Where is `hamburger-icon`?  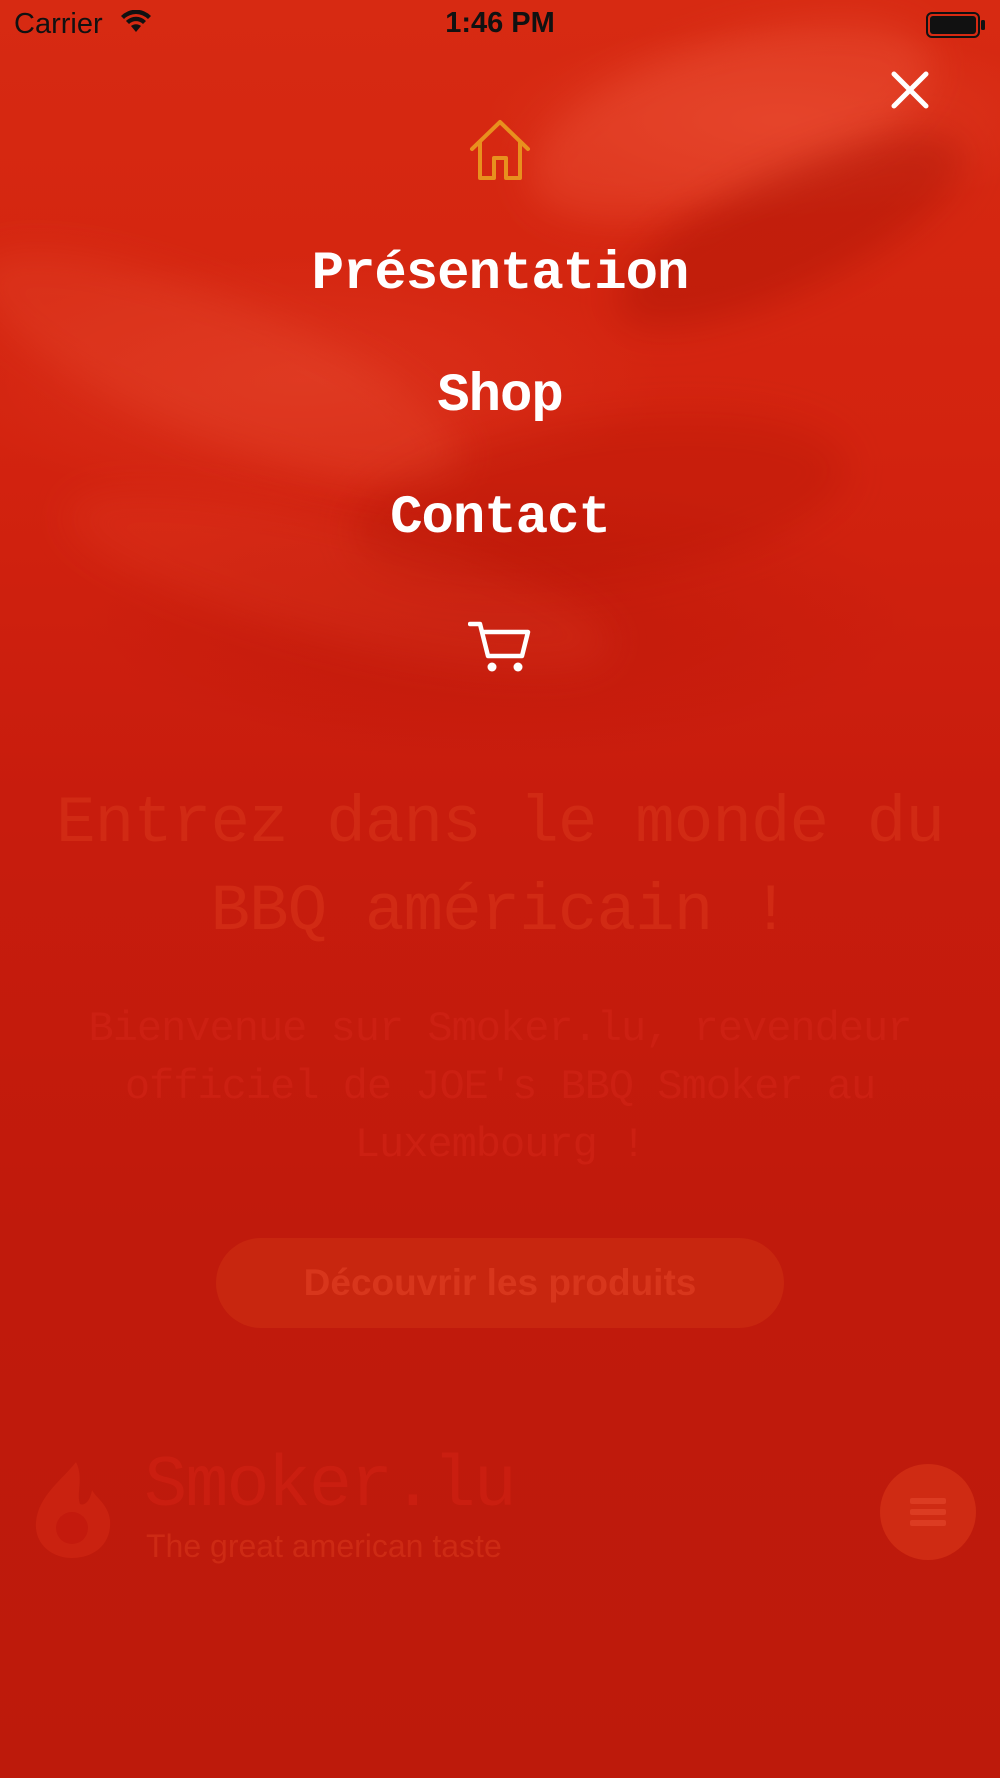 hamburger-icon is located at coordinates (928, 1512).